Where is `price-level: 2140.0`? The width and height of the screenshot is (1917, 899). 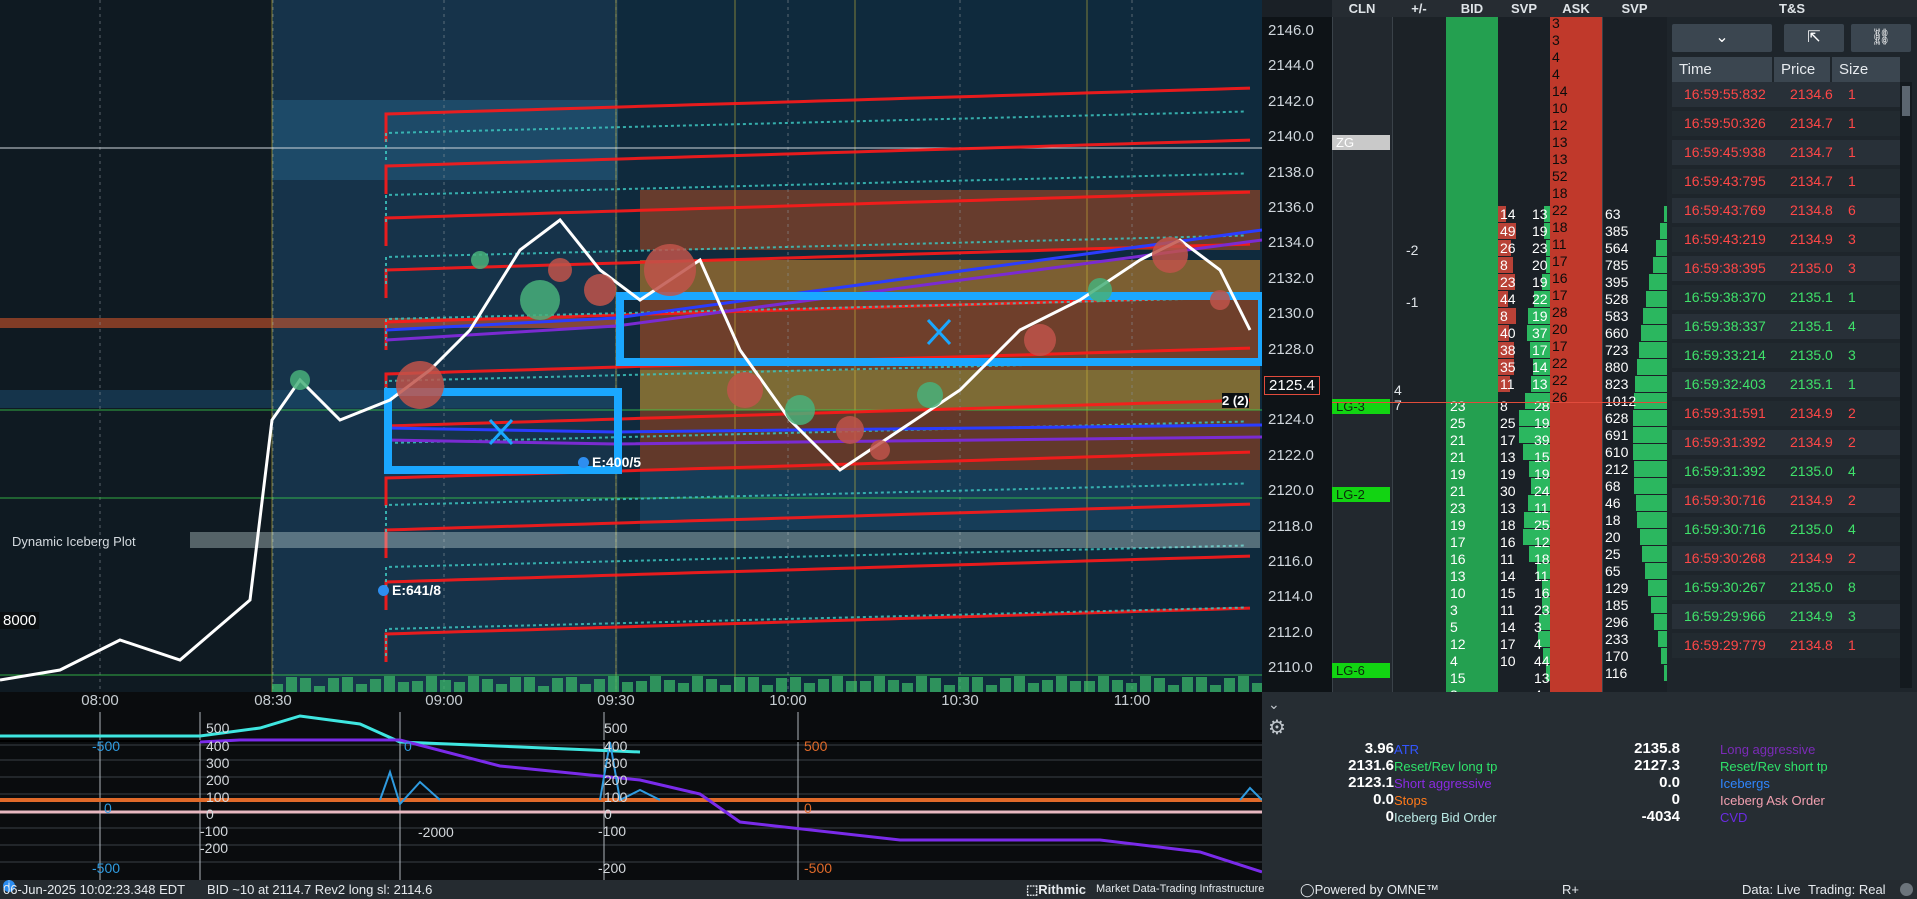 price-level: 2140.0 is located at coordinates (1291, 136).